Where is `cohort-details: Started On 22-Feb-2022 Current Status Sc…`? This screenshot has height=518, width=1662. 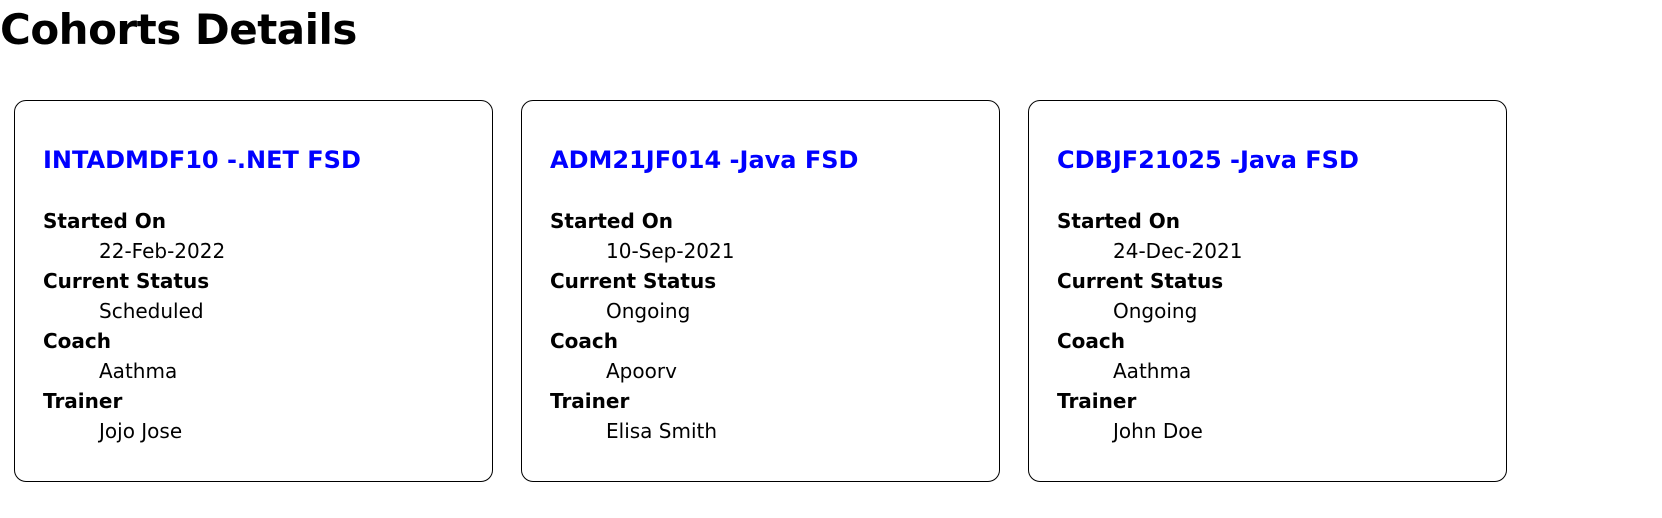
cohort-details: Started On 22-Feb-2022 Current Status Sc… is located at coordinates (253, 326).